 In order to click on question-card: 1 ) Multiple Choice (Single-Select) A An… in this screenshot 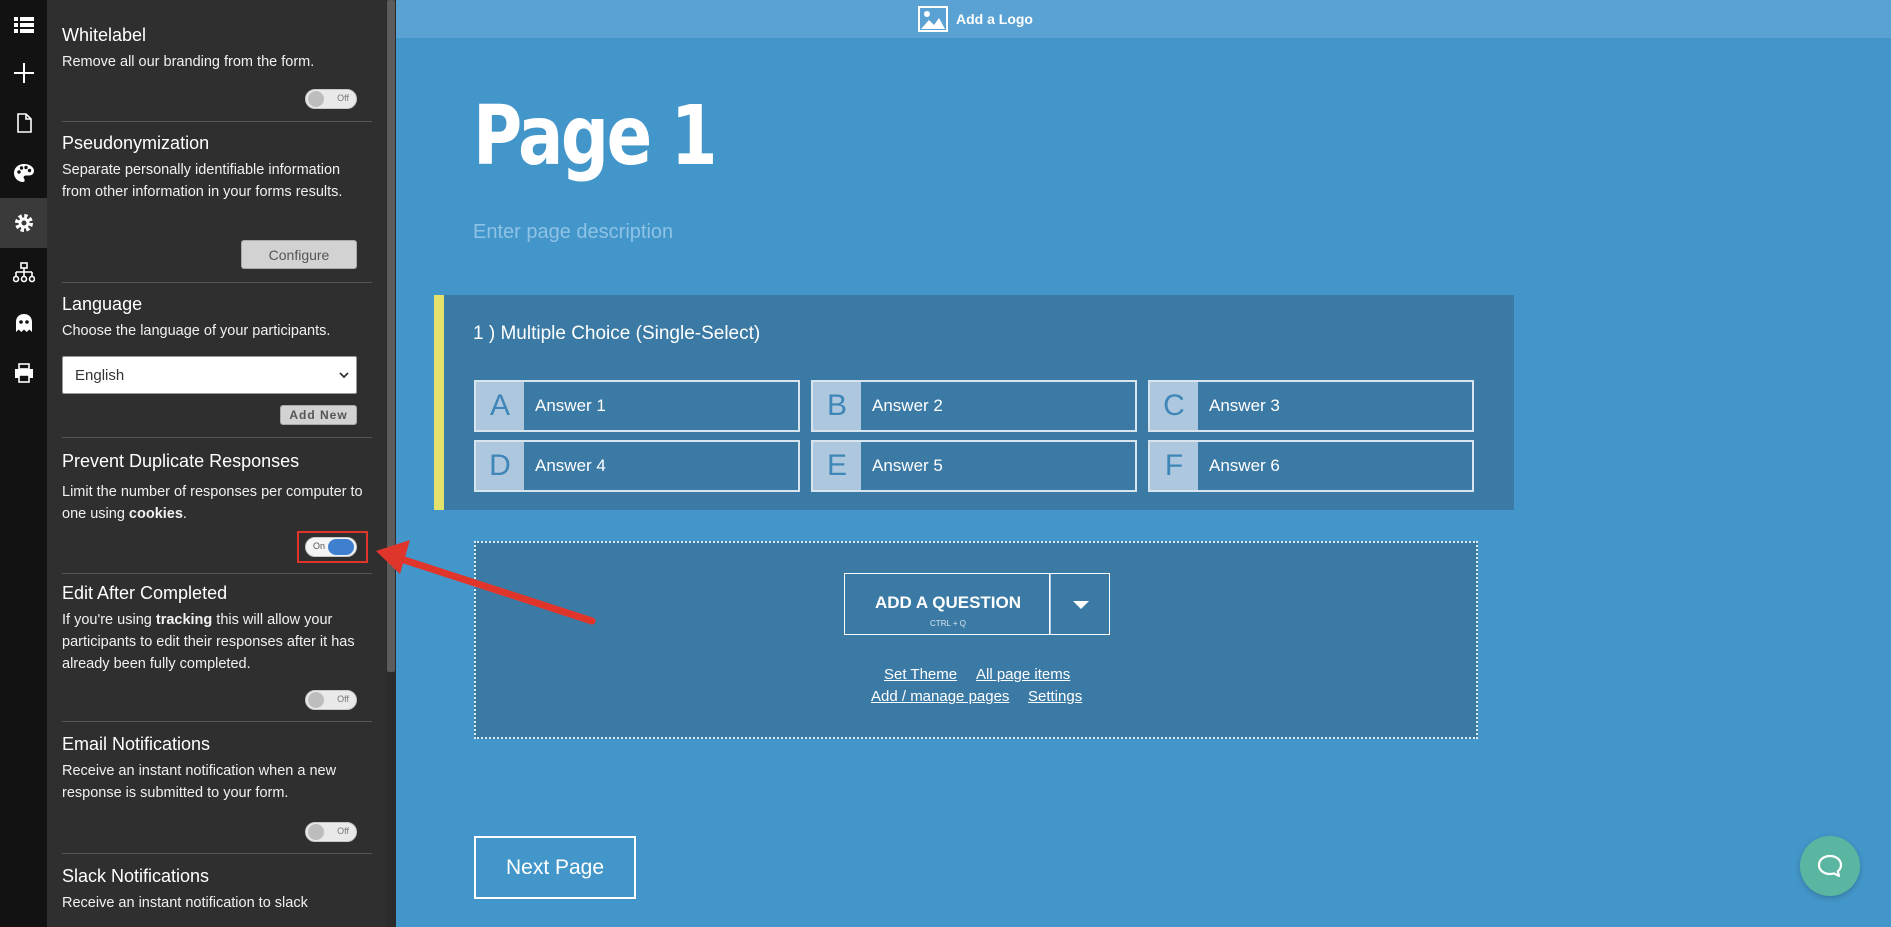, I will do `click(974, 402)`.